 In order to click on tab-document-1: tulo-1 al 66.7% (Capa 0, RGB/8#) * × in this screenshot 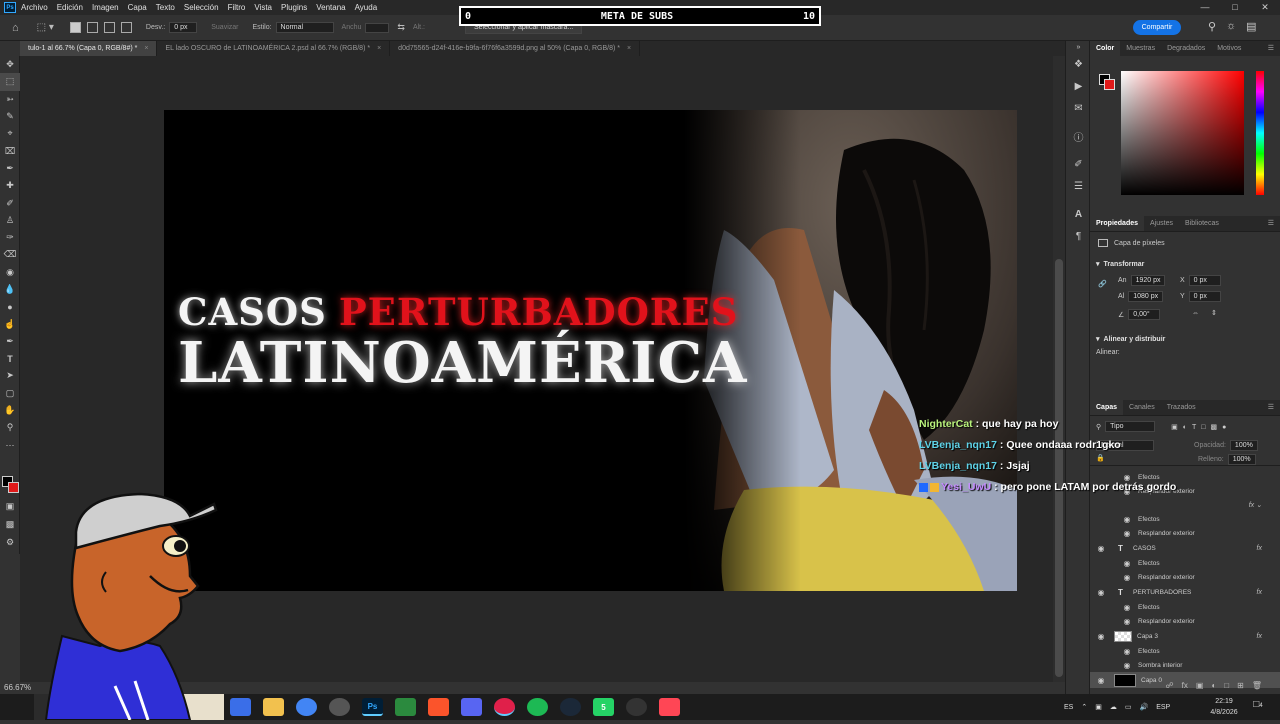, I will do `click(89, 48)`.